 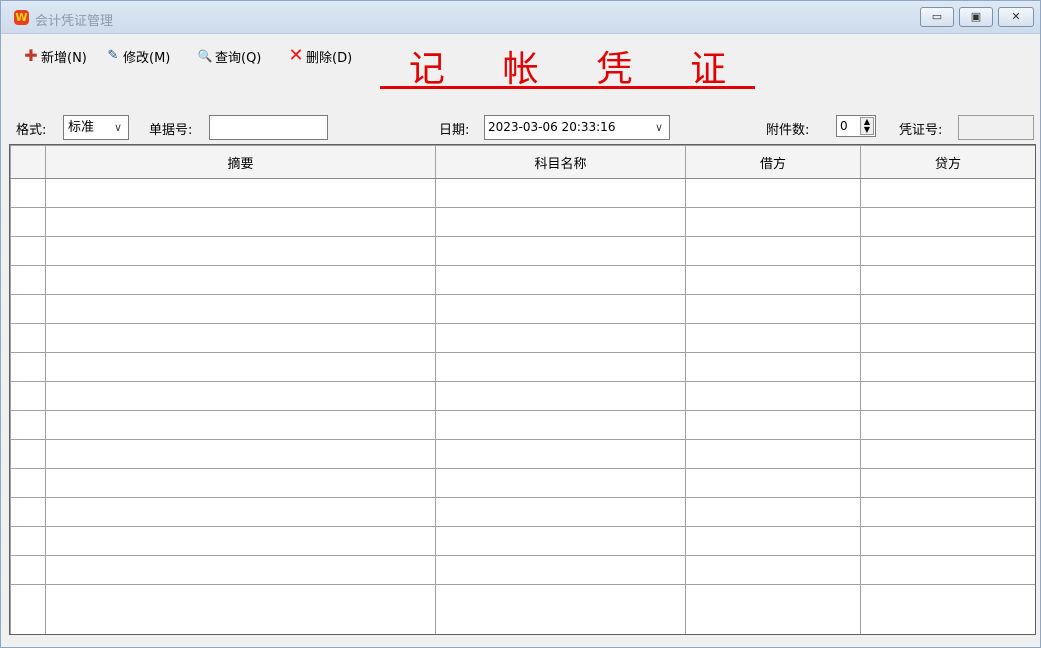 I want to click on query-button: 🔍 查询(Q), so click(x=229, y=56).